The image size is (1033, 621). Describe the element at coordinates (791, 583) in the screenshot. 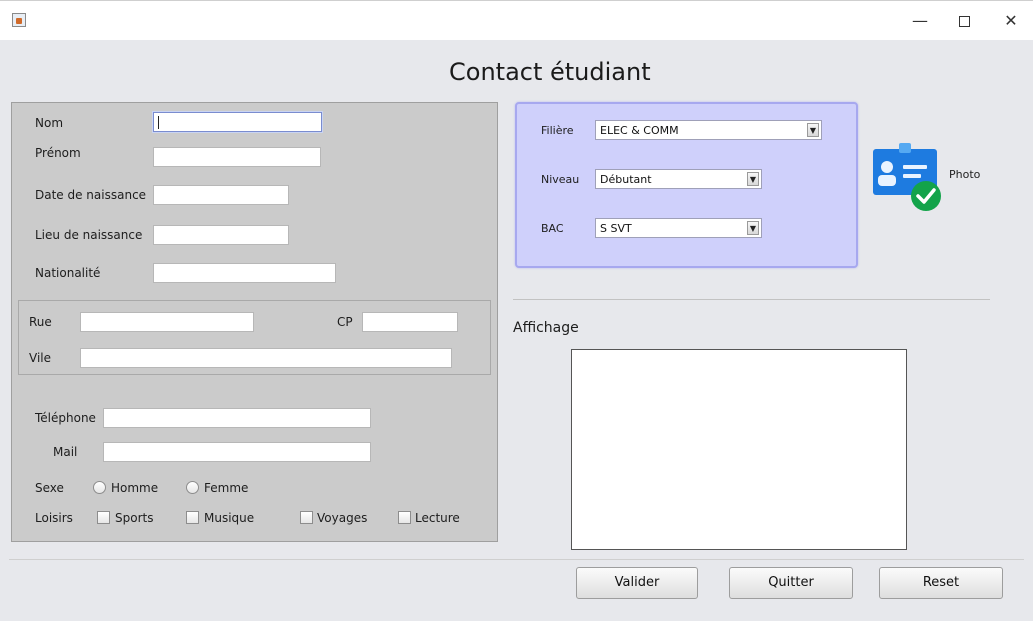

I see `quitter-button: Quitter` at that location.